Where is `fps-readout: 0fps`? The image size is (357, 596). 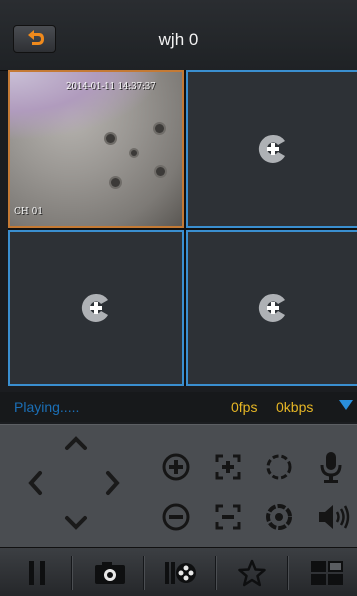 fps-readout: 0fps is located at coordinates (244, 407).